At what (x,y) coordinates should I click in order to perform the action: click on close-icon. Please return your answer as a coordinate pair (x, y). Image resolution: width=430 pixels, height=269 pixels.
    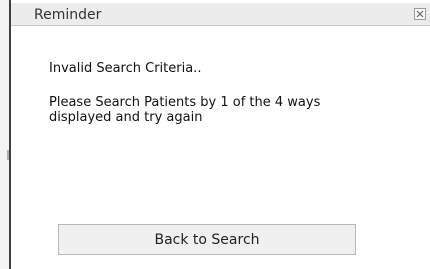
    Looking at the image, I should click on (420, 14).